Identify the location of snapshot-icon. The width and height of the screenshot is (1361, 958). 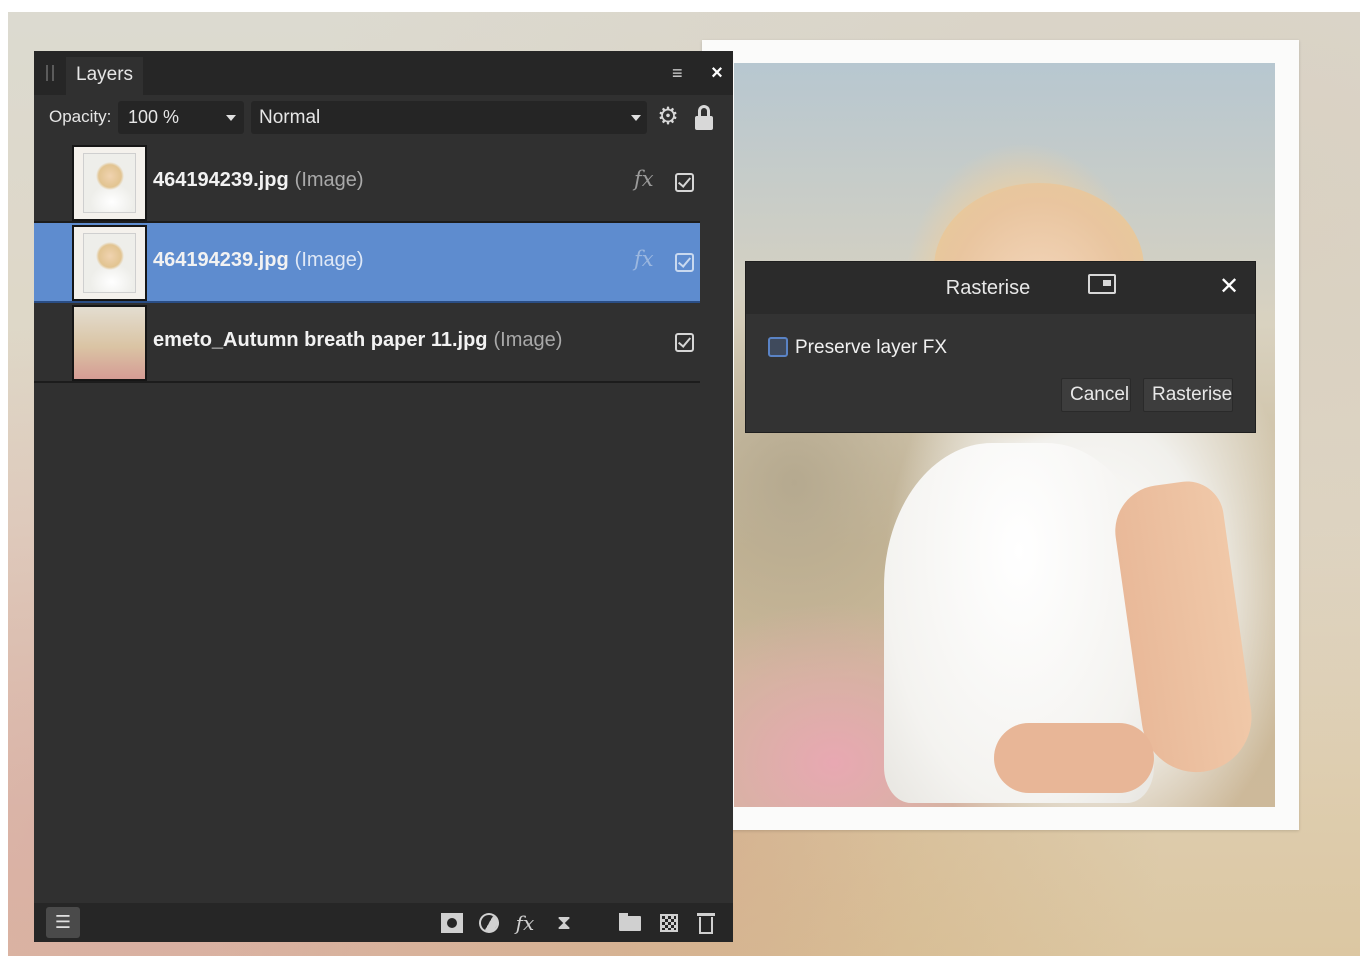
(1102, 284).